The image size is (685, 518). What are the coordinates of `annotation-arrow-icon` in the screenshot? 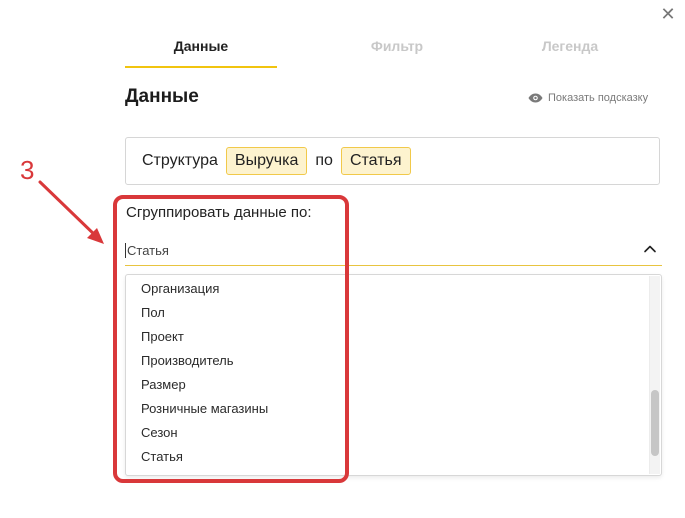 It's located at (71, 212).